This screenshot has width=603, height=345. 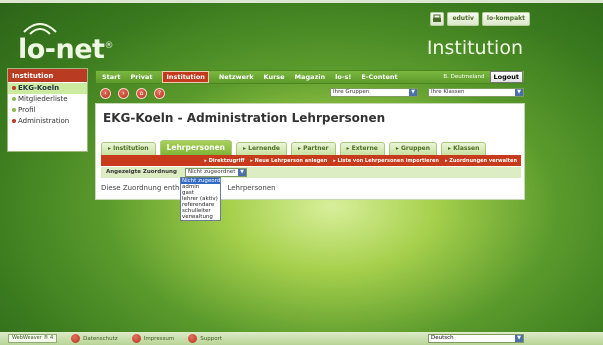 I want to click on action-direktzugriff: ▸ Direktzugriff, so click(x=224, y=161).